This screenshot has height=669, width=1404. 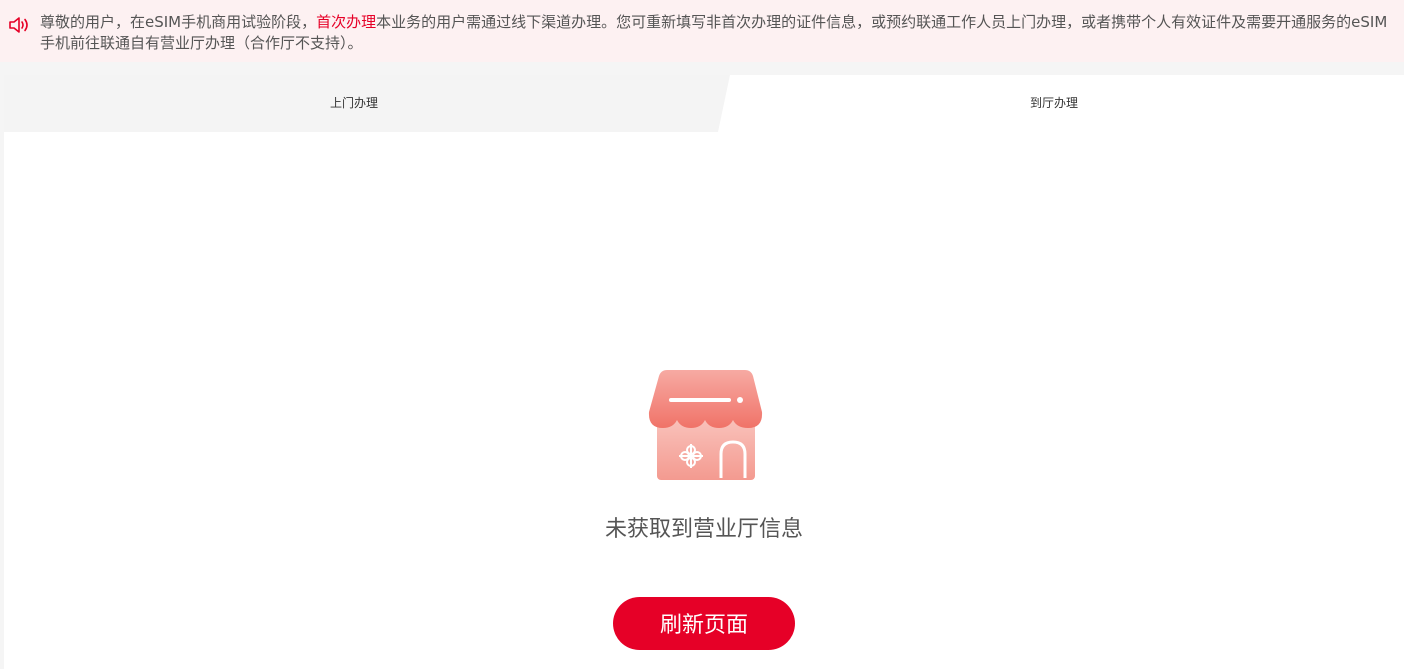 I want to click on tab-bar: 上门办理 到厅办理, so click(x=704, y=103).